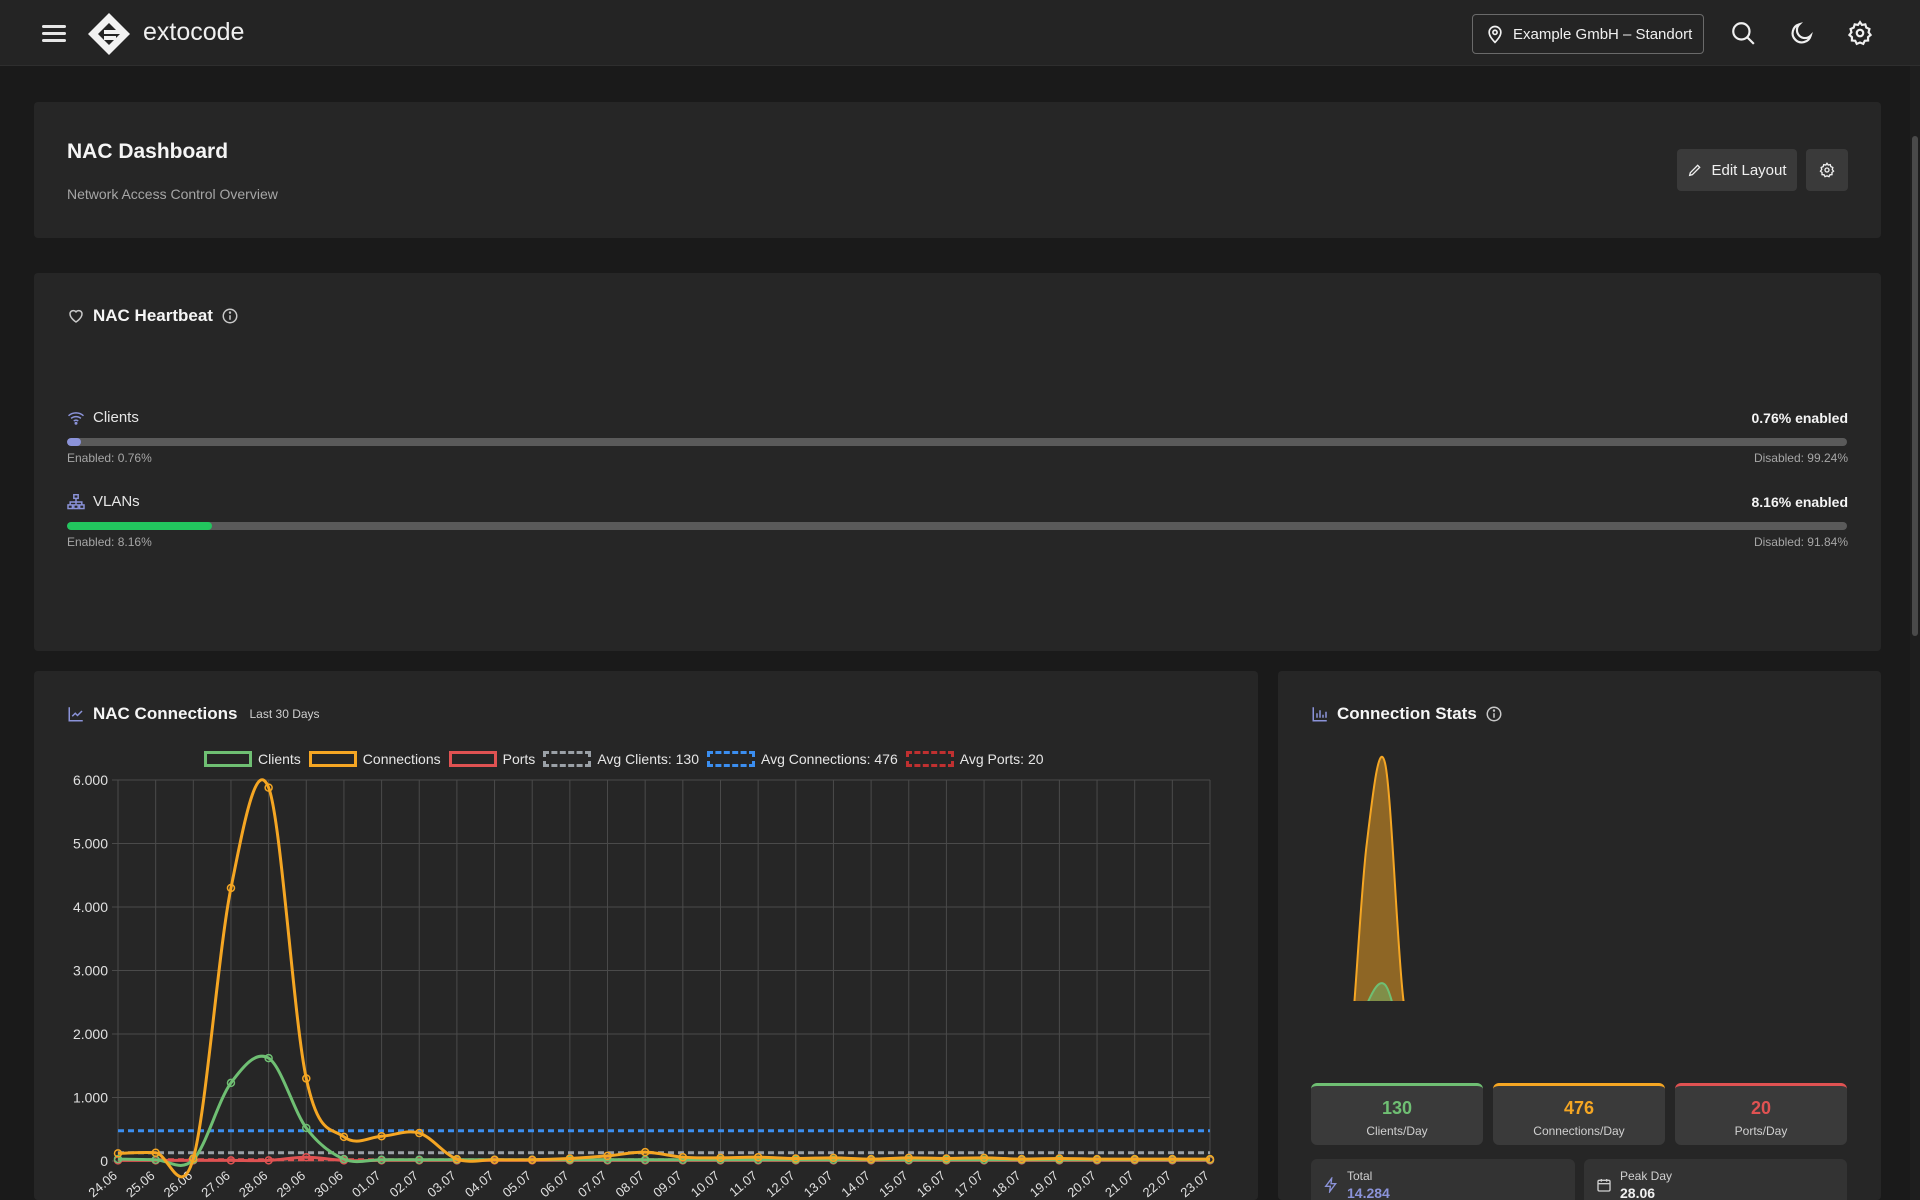  What do you see at coordinates (1915, 386) in the screenshot?
I see `scrollbar-thumb` at bounding box center [1915, 386].